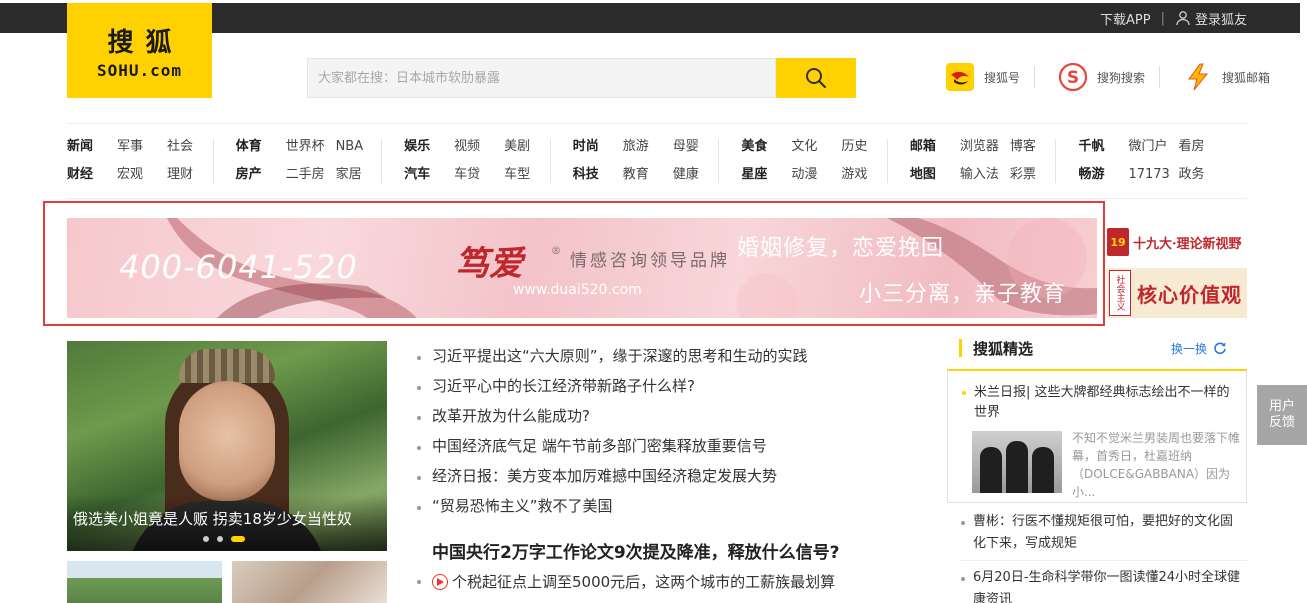 This screenshot has width=1307, height=603. What do you see at coordinates (648, 151) in the screenshot?
I see `nav-link: 旅游` at bounding box center [648, 151].